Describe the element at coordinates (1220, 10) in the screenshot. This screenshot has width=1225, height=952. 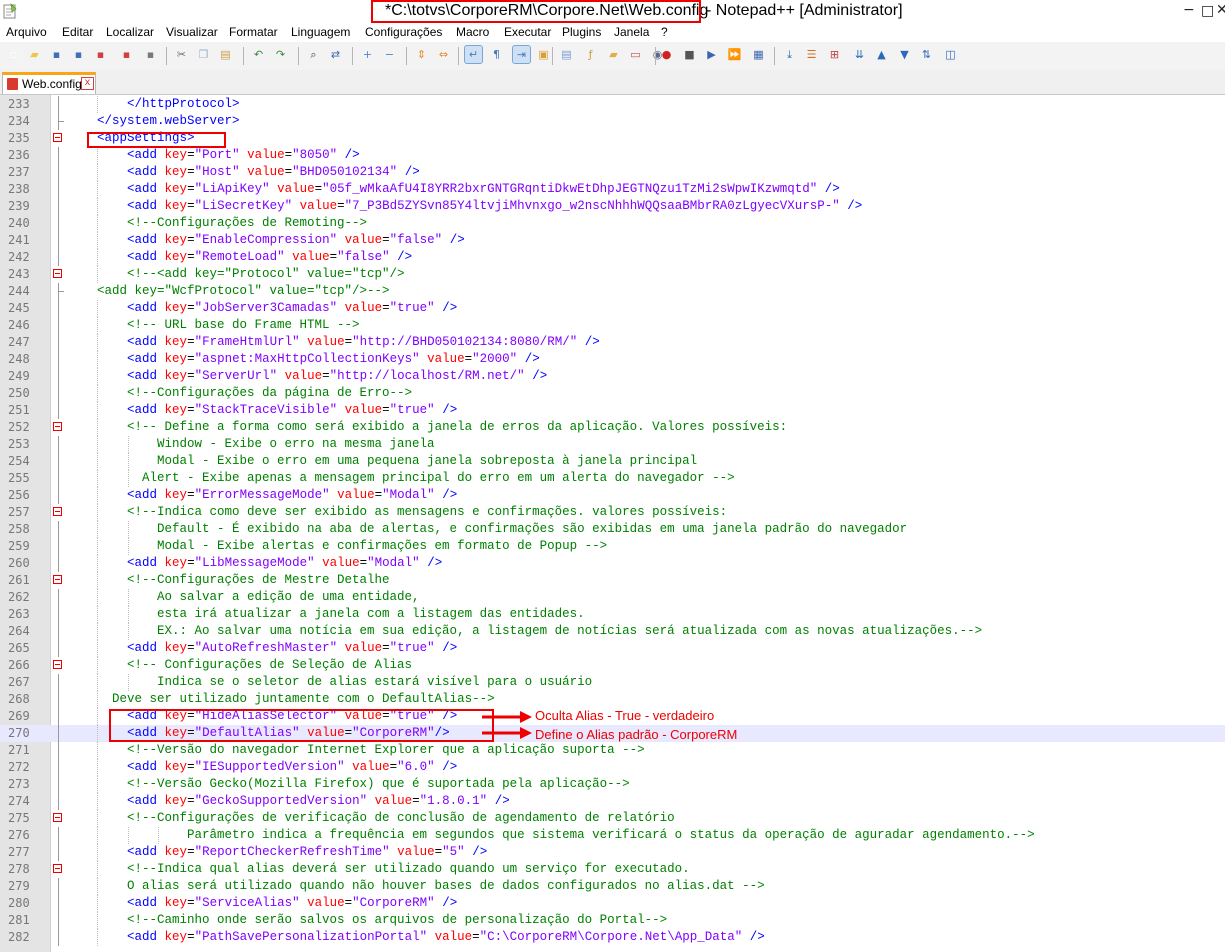
I see `close-window-icon: ✕` at that location.